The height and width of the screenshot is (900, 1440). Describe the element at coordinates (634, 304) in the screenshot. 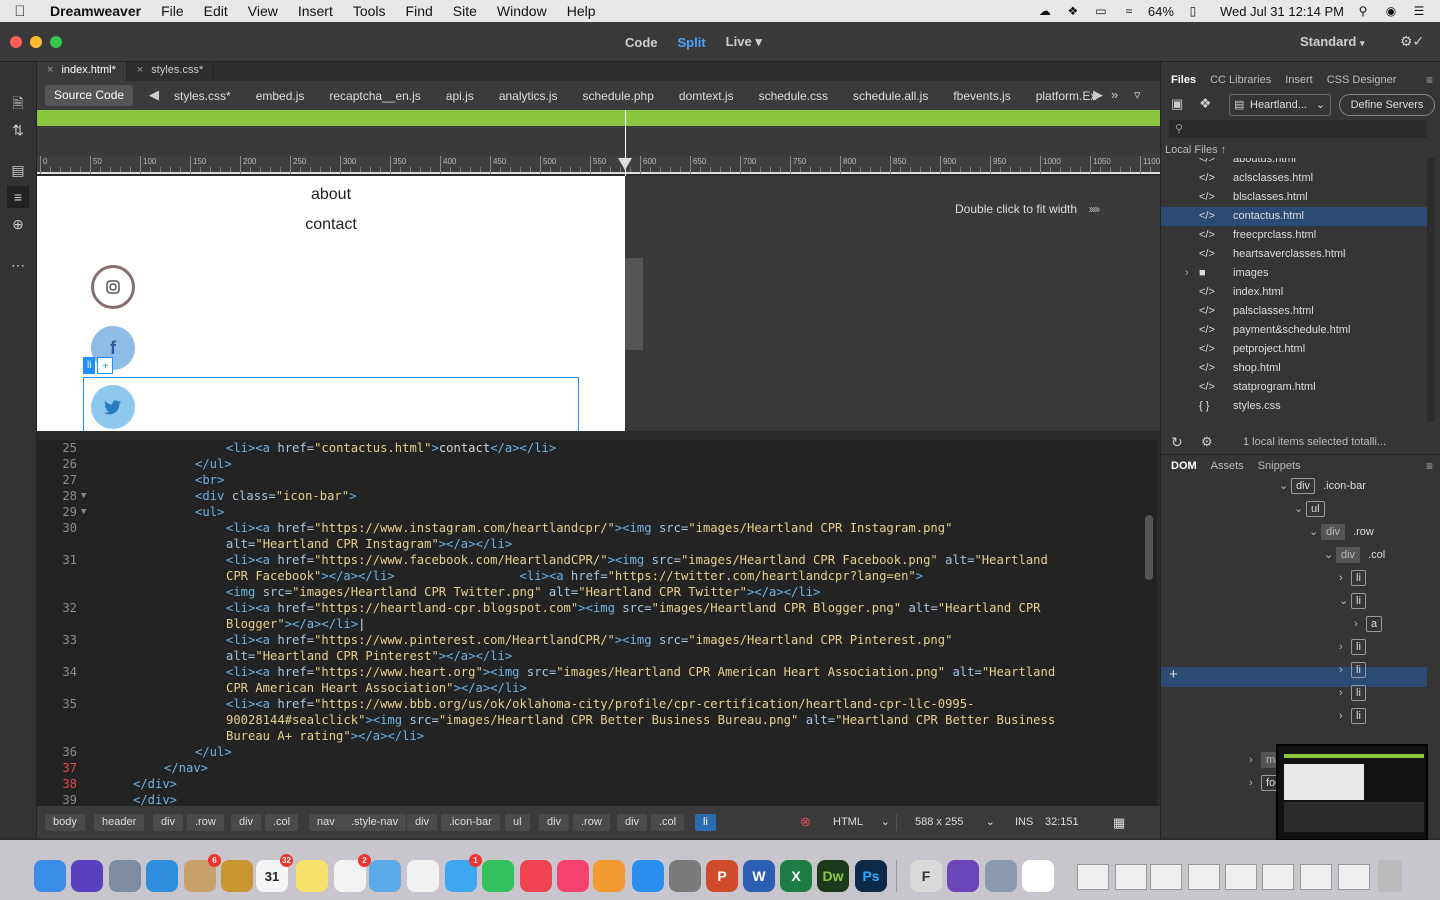

I see `splitter-handle` at that location.